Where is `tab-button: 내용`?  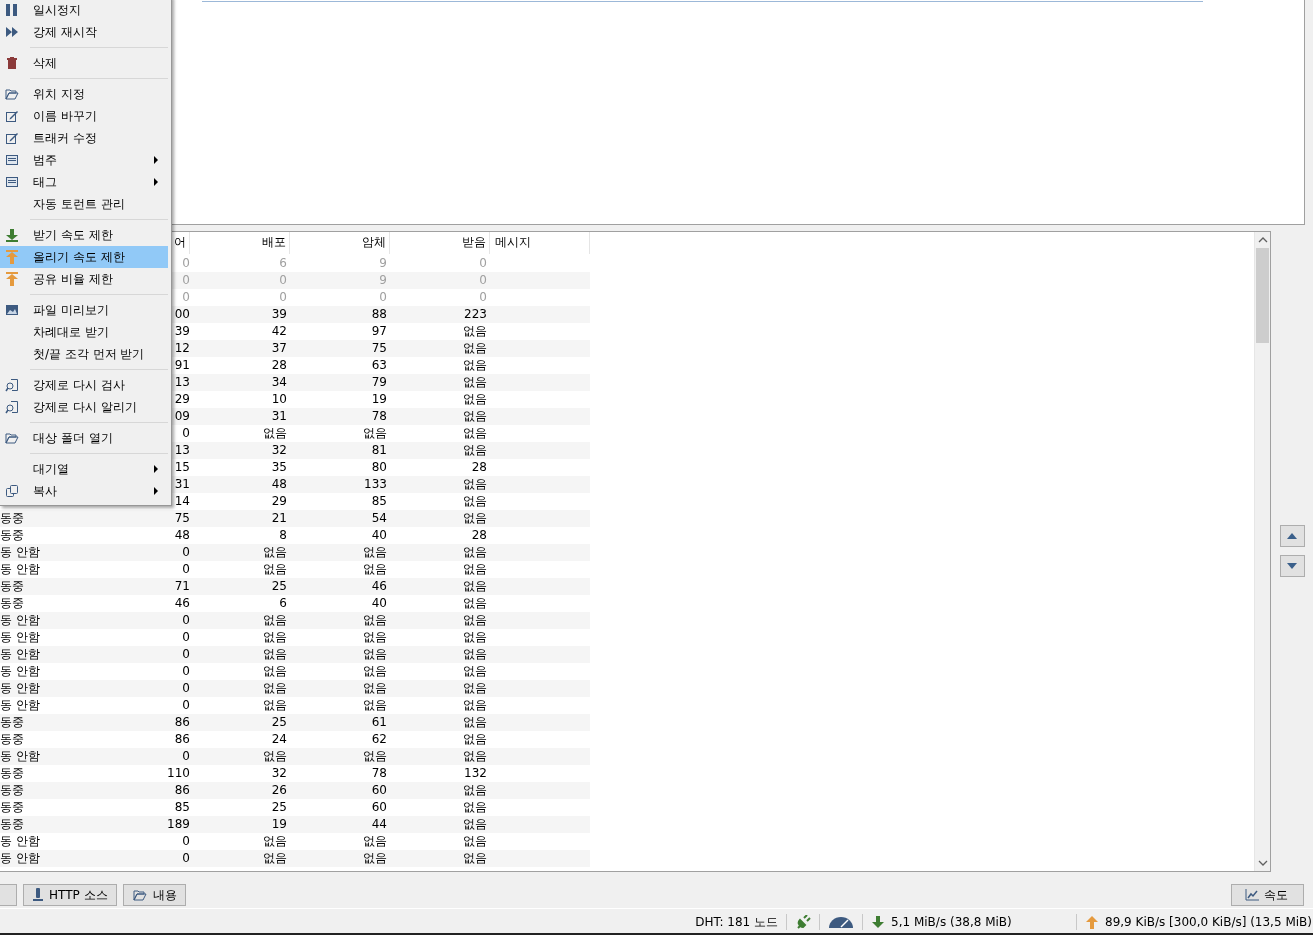
tab-button: 내용 is located at coordinates (154, 895).